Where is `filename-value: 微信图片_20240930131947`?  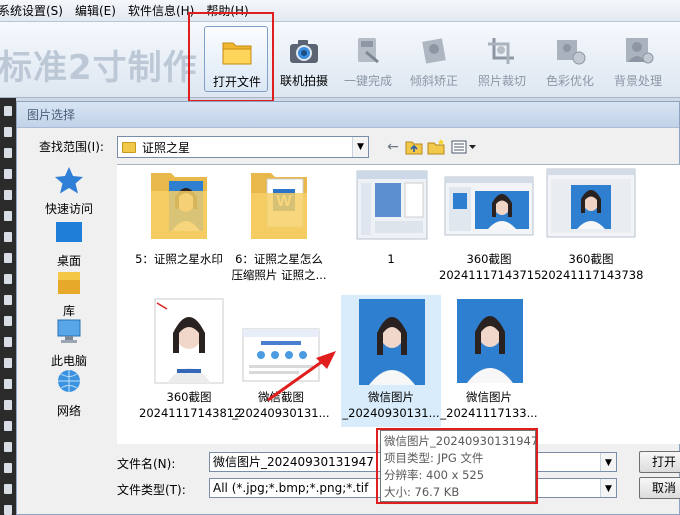 filename-value: 微信图片_20240930131947 is located at coordinates (293, 462).